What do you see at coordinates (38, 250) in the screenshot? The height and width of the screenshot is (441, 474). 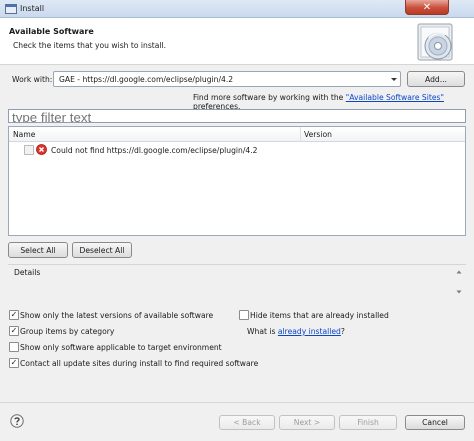 I see `select-all-button: Select All` at bounding box center [38, 250].